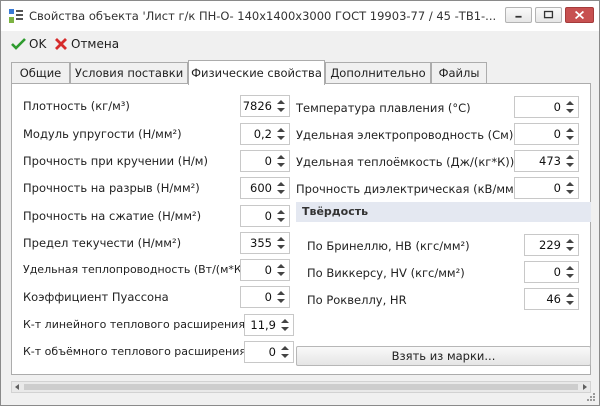 The height and width of the screenshot is (406, 600). I want to click on brinell-value: 229, so click(550, 245).